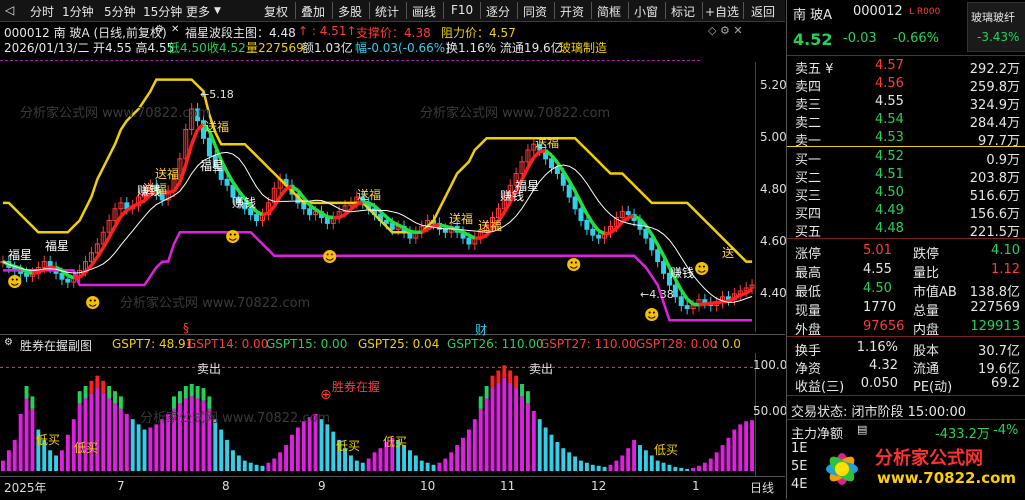 This screenshot has height=500, width=1025. I want to click on netflow-value: -433.2万, so click(962, 434).